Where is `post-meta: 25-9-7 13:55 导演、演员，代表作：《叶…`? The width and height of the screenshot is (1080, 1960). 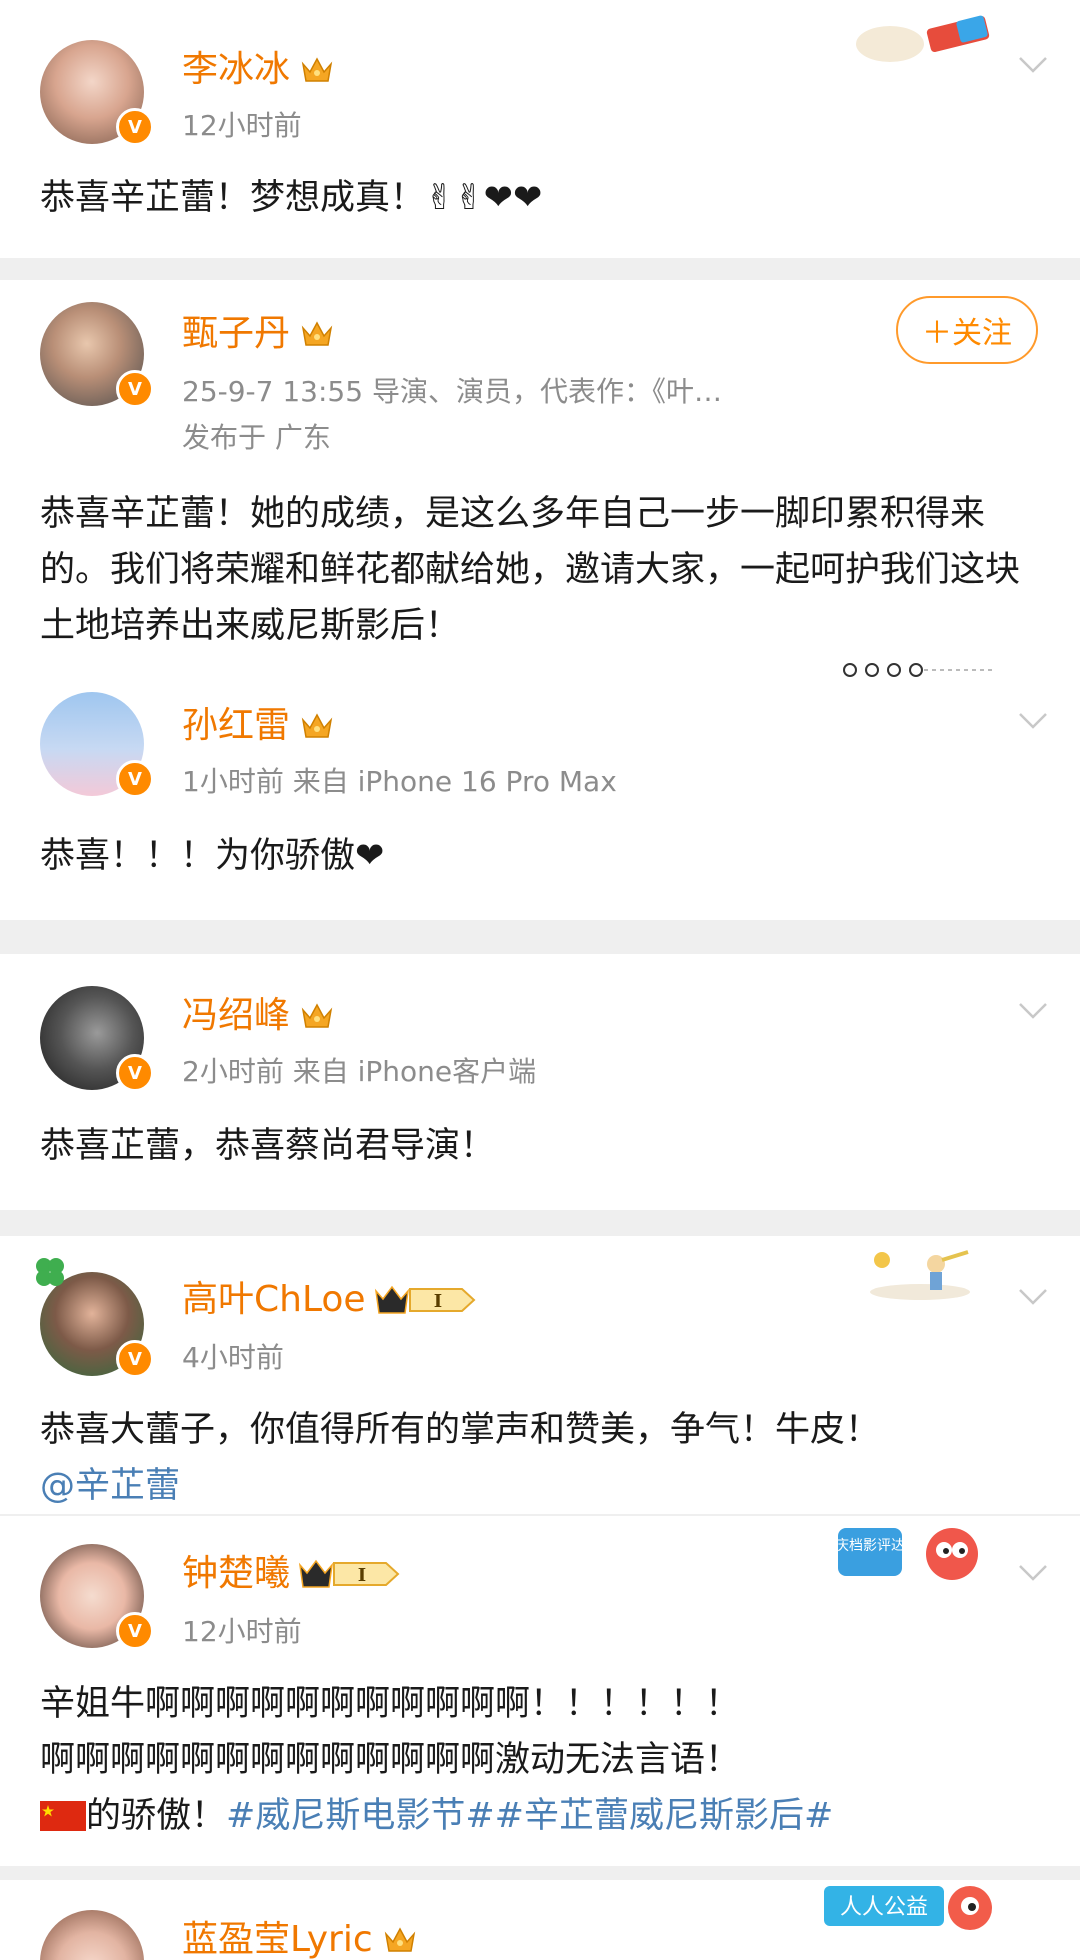
post-meta: 25-9-7 13:55 导演、演员，代表作：《叶… is located at coordinates (452, 391).